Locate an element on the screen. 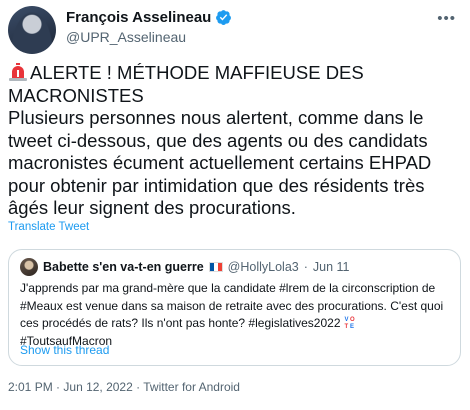  author-handle: @UPR_Asselineau is located at coordinates (149, 37).